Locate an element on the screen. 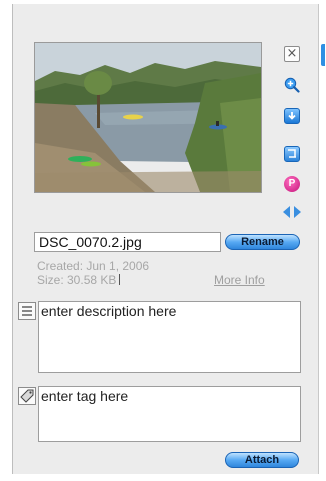 The width and height of the screenshot is (326, 481). file-size: Size: 30.58 KB is located at coordinates (79, 280).